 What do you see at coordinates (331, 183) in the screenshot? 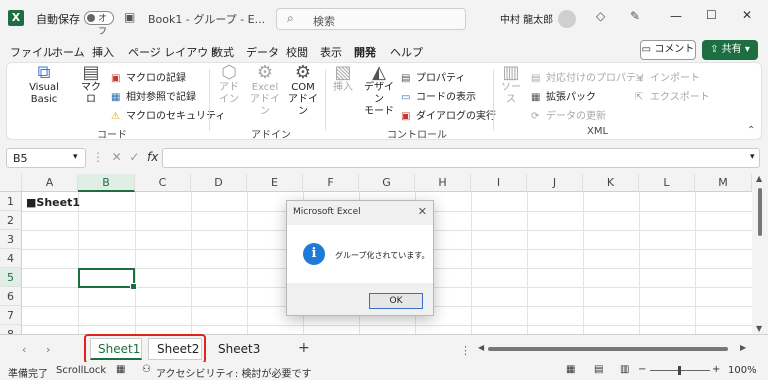
I see `column-header-f: F` at bounding box center [331, 183].